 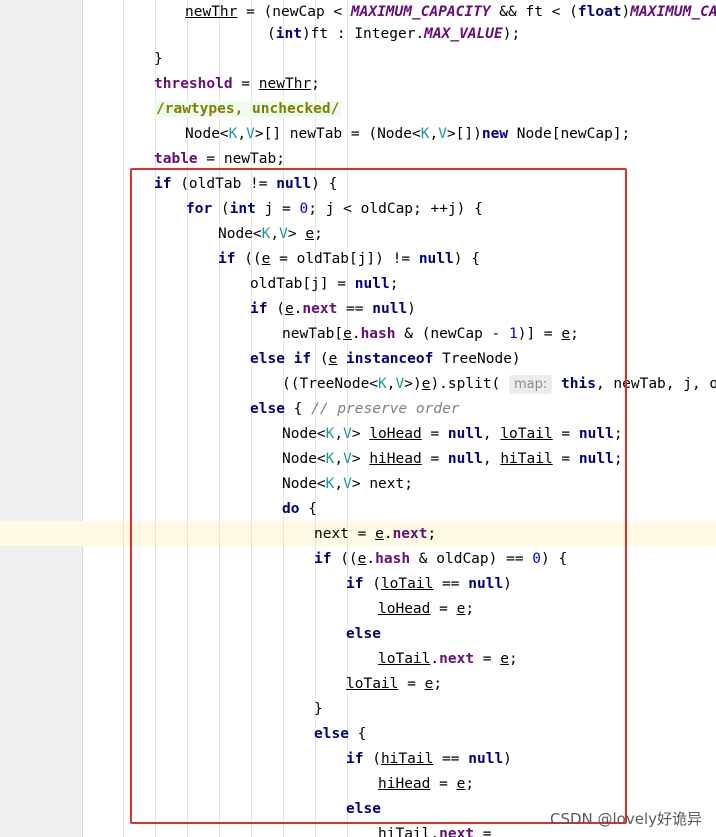 I want to click on code-line-lotail-assign: loTail = e;, so click(x=394, y=684).